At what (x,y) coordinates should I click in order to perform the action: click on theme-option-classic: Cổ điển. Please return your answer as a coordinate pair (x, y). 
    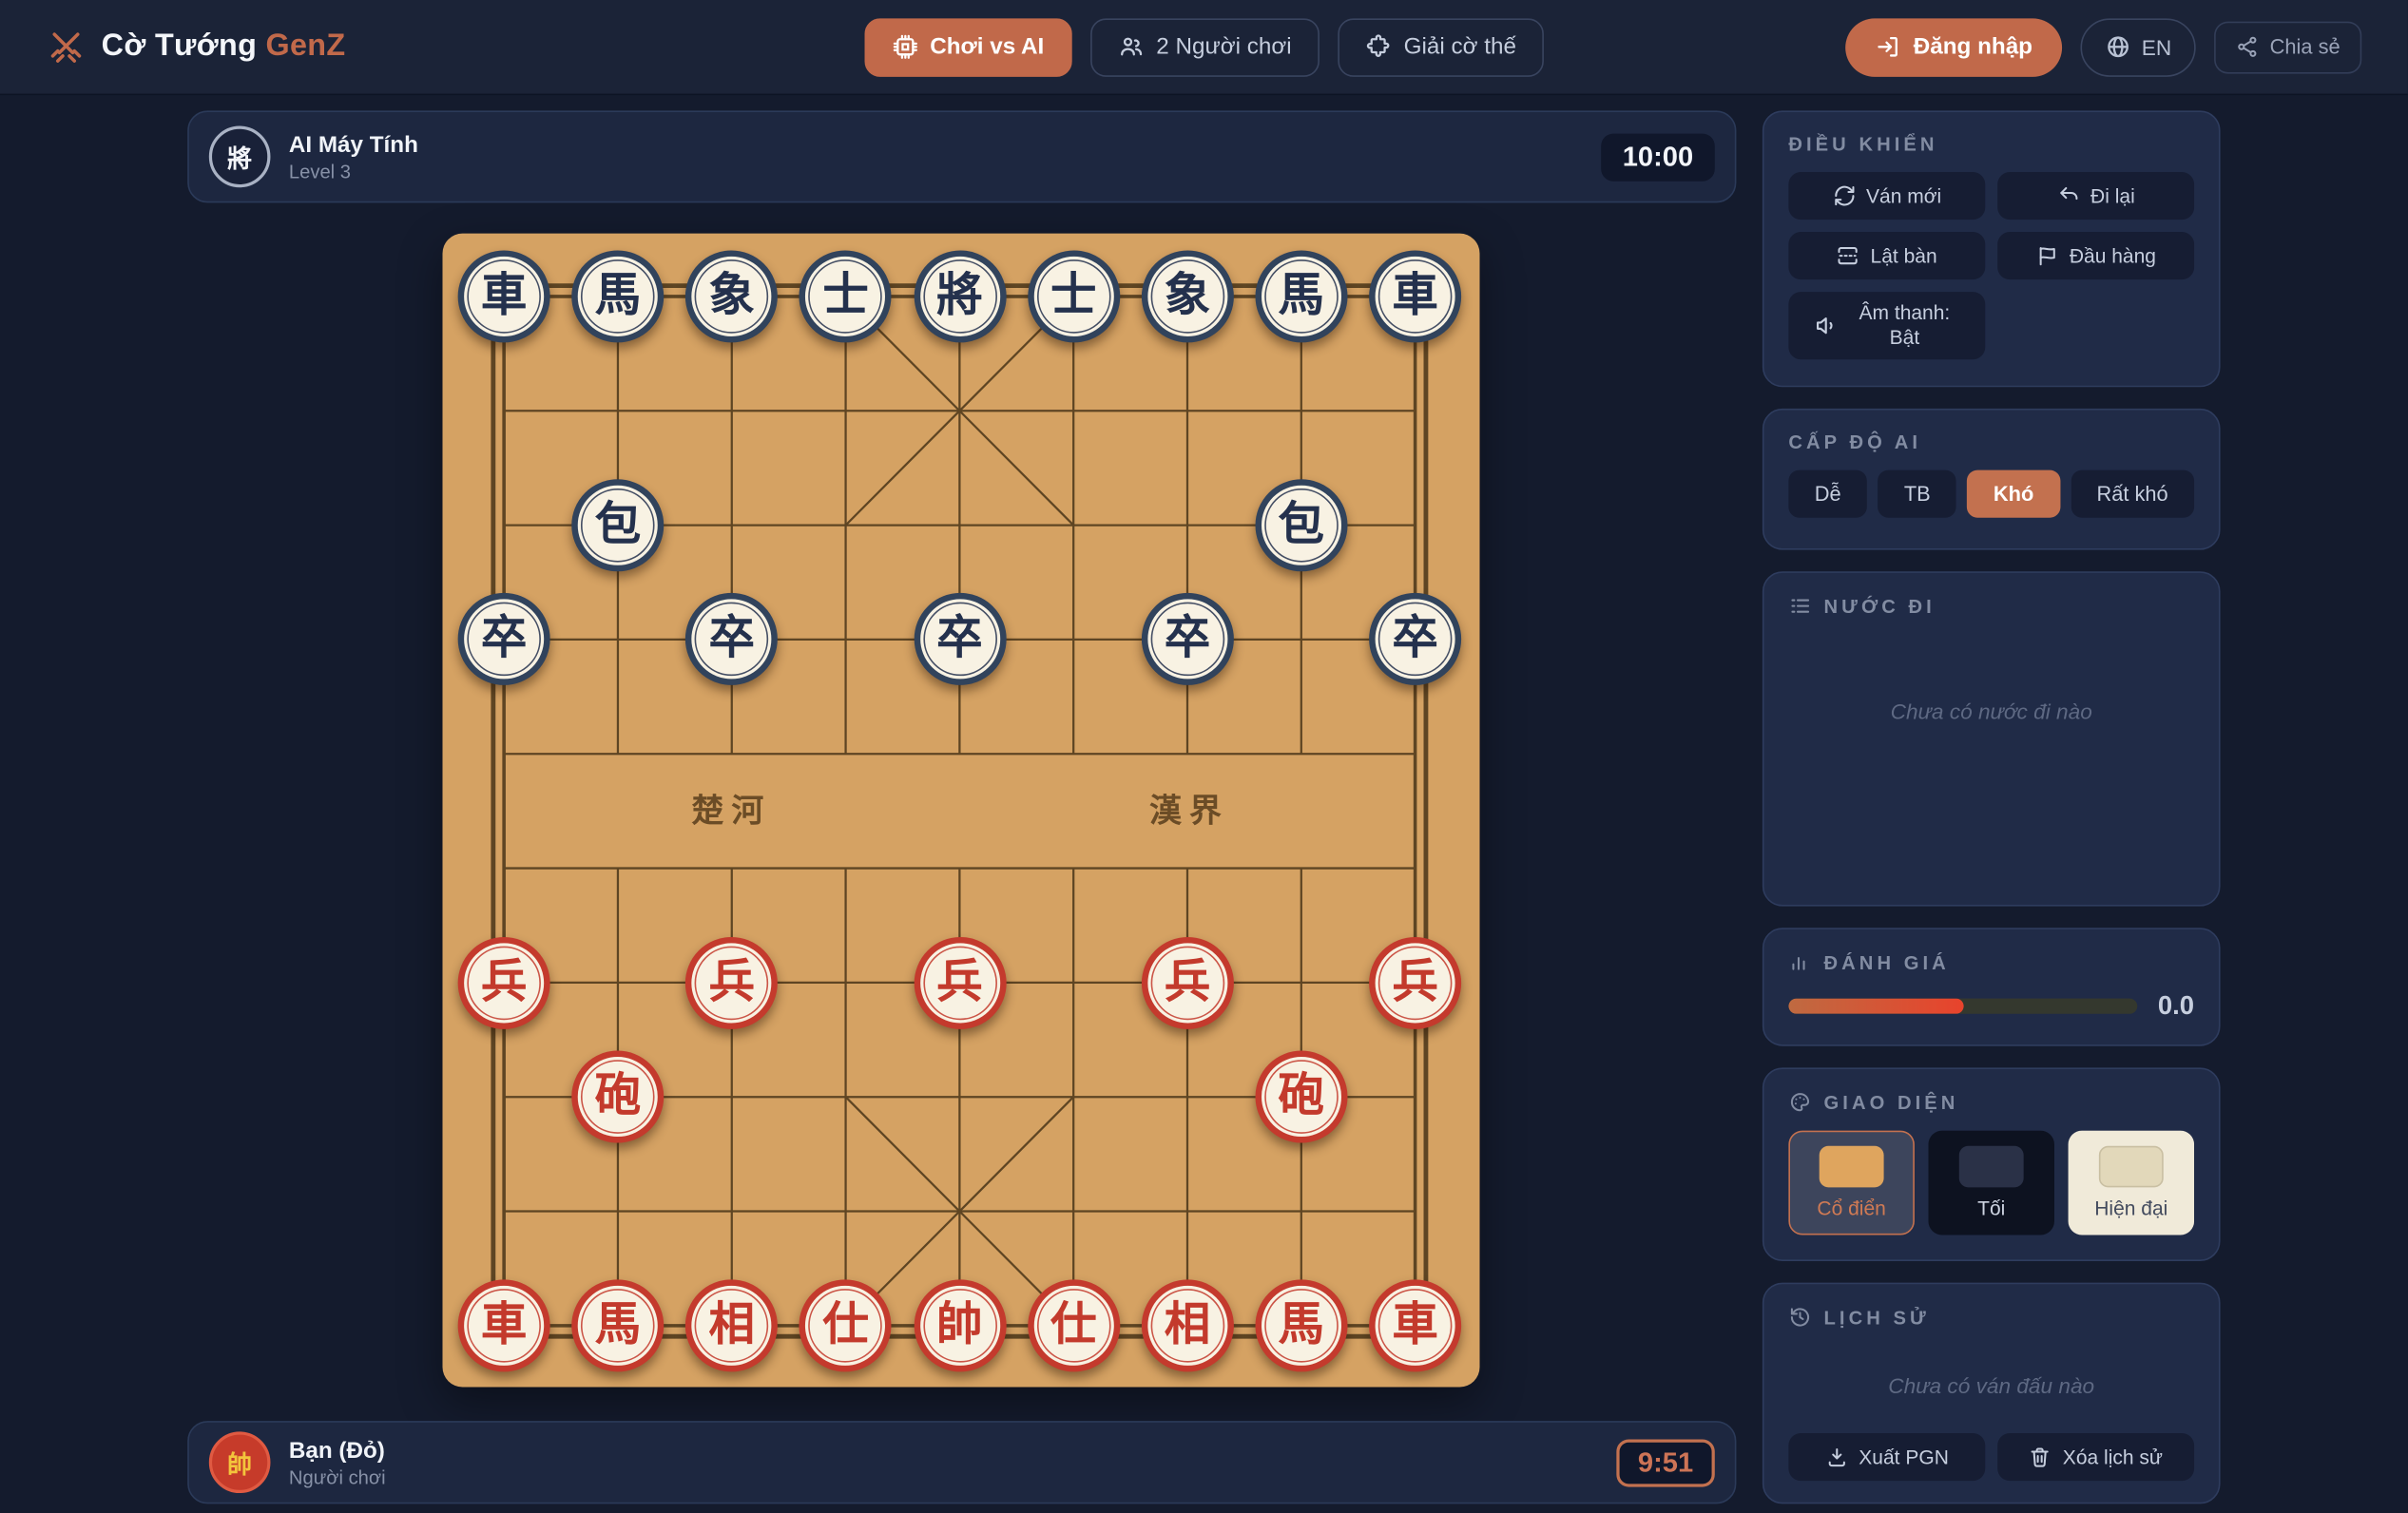
    Looking at the image, I should click on (1851, 1183).